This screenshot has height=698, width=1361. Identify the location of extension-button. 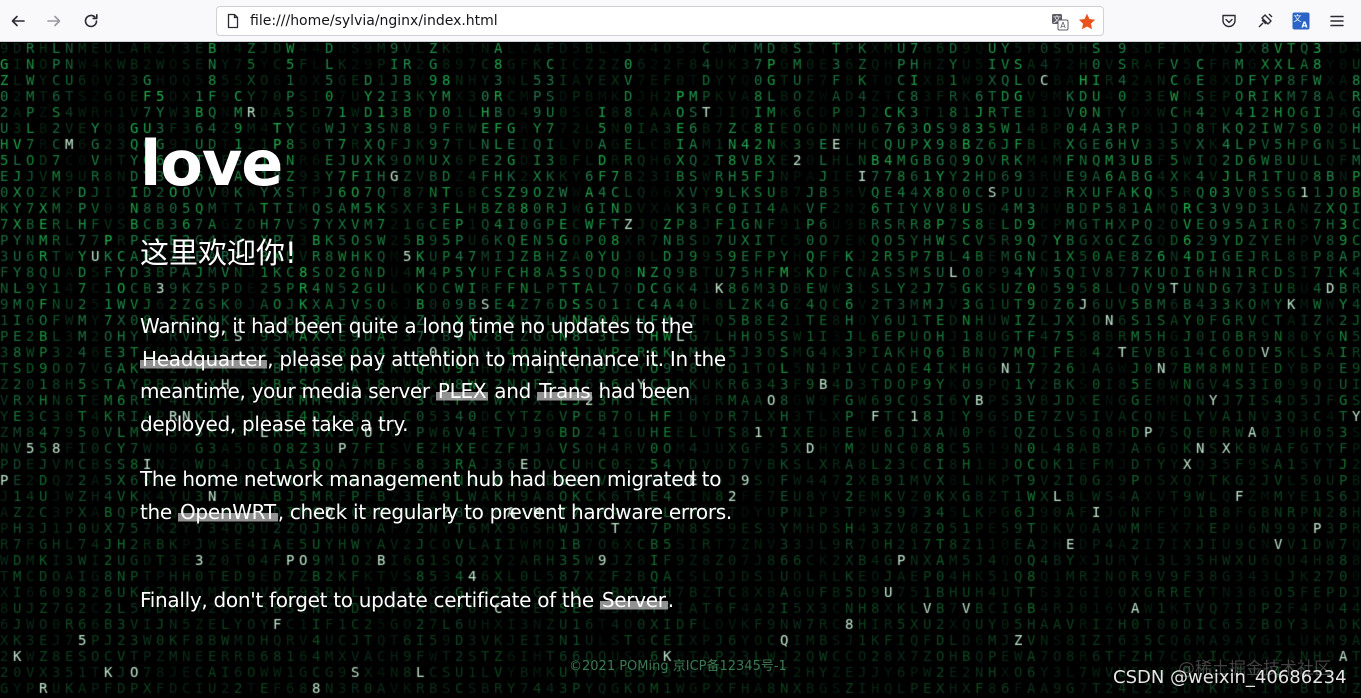
(1265, 21).